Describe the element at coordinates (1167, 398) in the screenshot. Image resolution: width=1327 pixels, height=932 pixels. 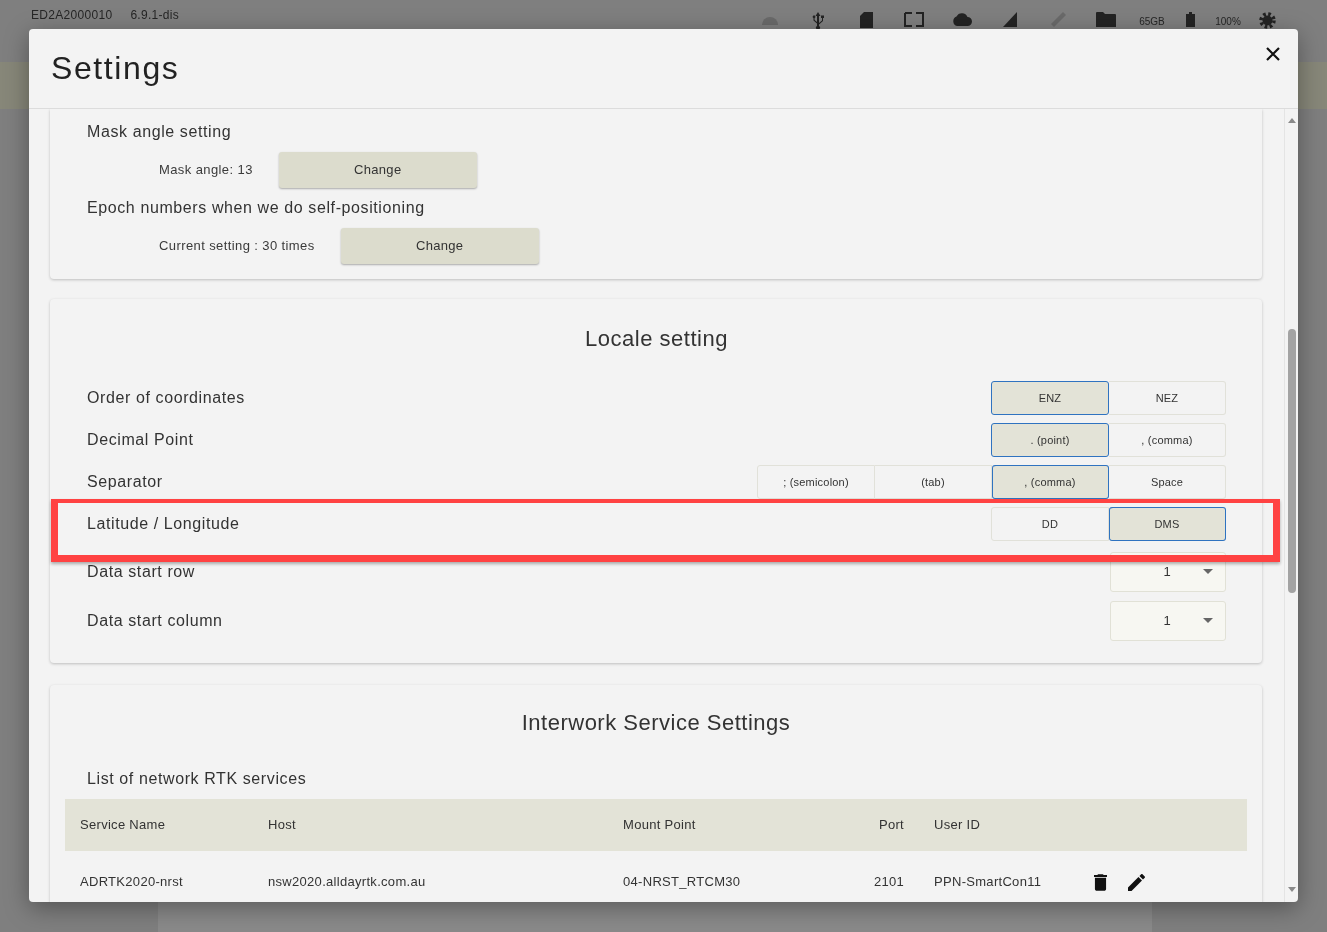
I see `option-toggle: NEZ` at that location.